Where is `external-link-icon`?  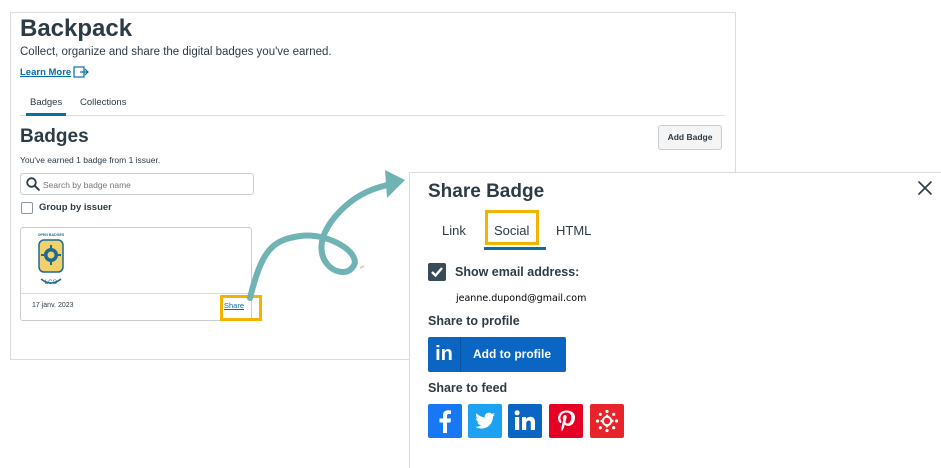 external-link-icon is located at coordinates (81, 71).